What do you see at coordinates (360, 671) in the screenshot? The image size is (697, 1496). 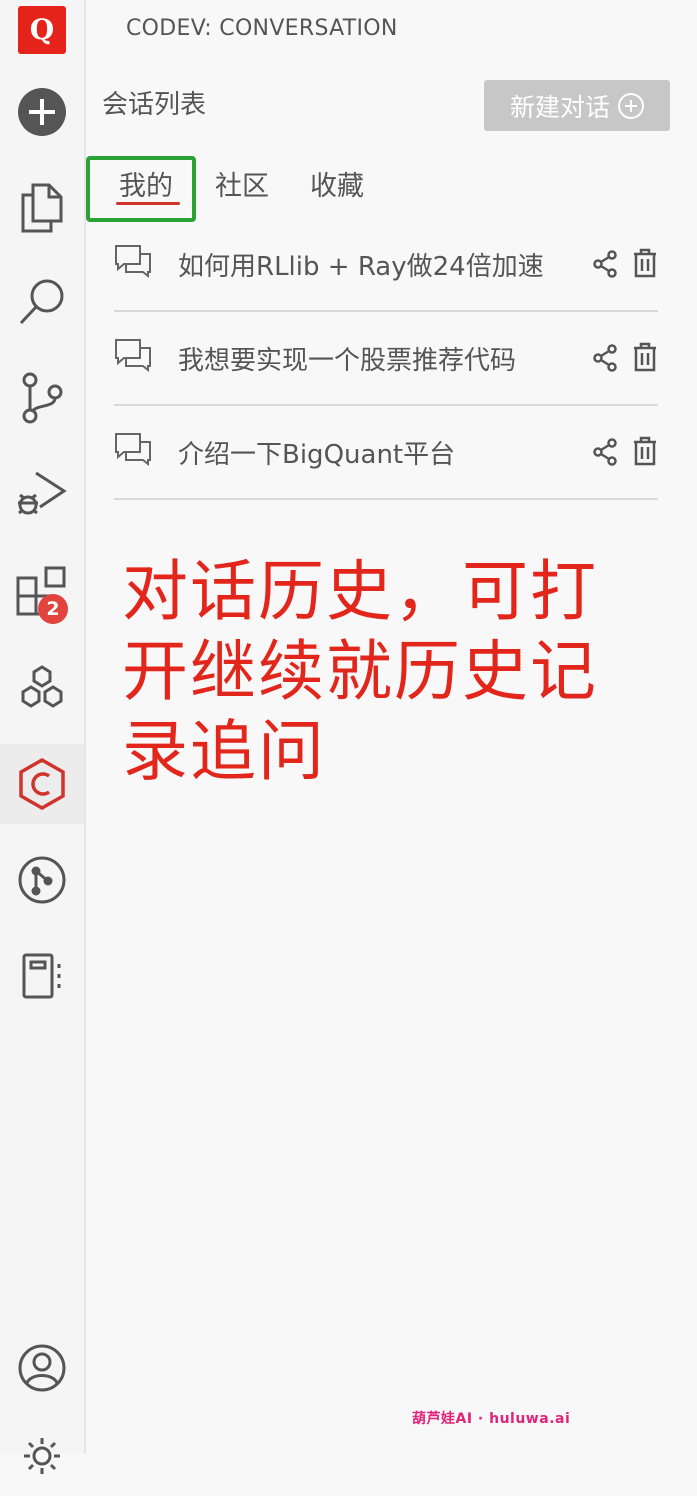 I see `annotation-text: 对话历史，可打开继续就历史记录追问` at bounding box center [360, 671].